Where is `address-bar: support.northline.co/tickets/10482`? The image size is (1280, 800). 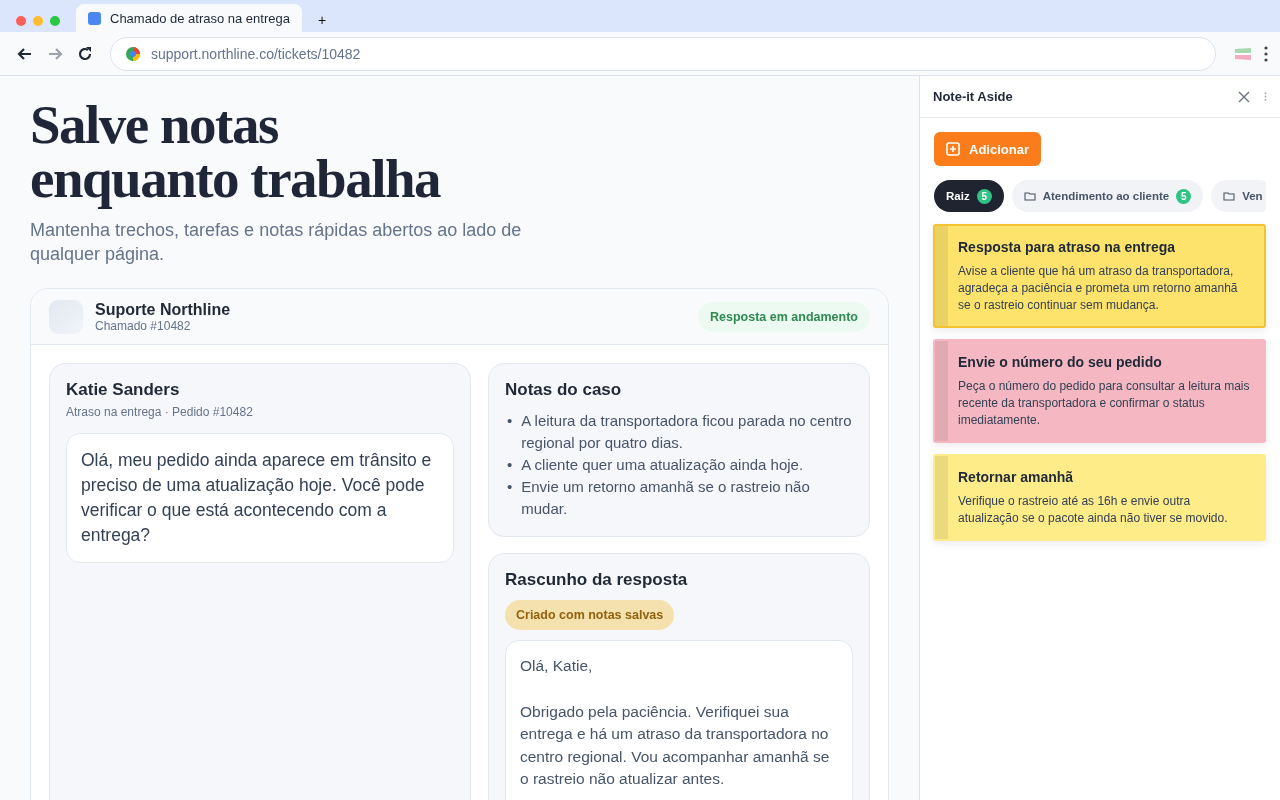 address-bar: support.northline.co/tickets/10482 is located at coordinates (663, 53).